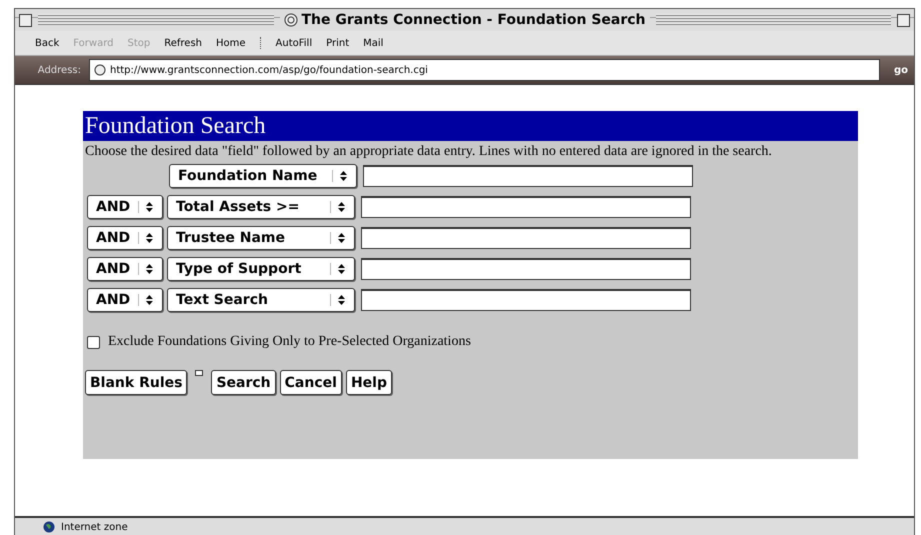  Describe the element at coordinates (199, 373) in the screenshot. I see `small-mark-icon` at that location.